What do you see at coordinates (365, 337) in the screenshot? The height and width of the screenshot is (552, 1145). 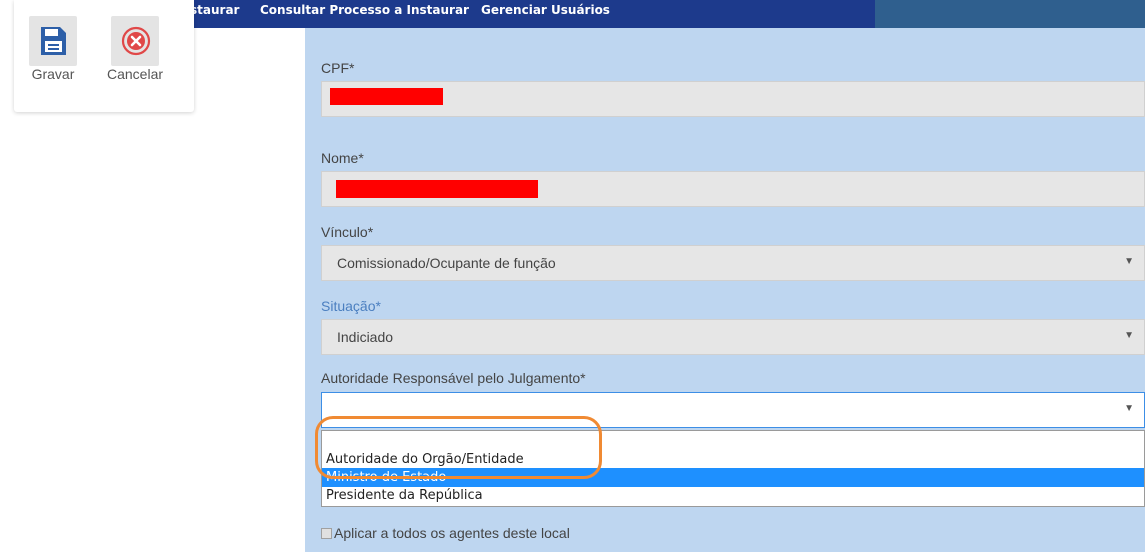 I see `situacao-selected-value: Indiciado` at bounding box center [365, 337].